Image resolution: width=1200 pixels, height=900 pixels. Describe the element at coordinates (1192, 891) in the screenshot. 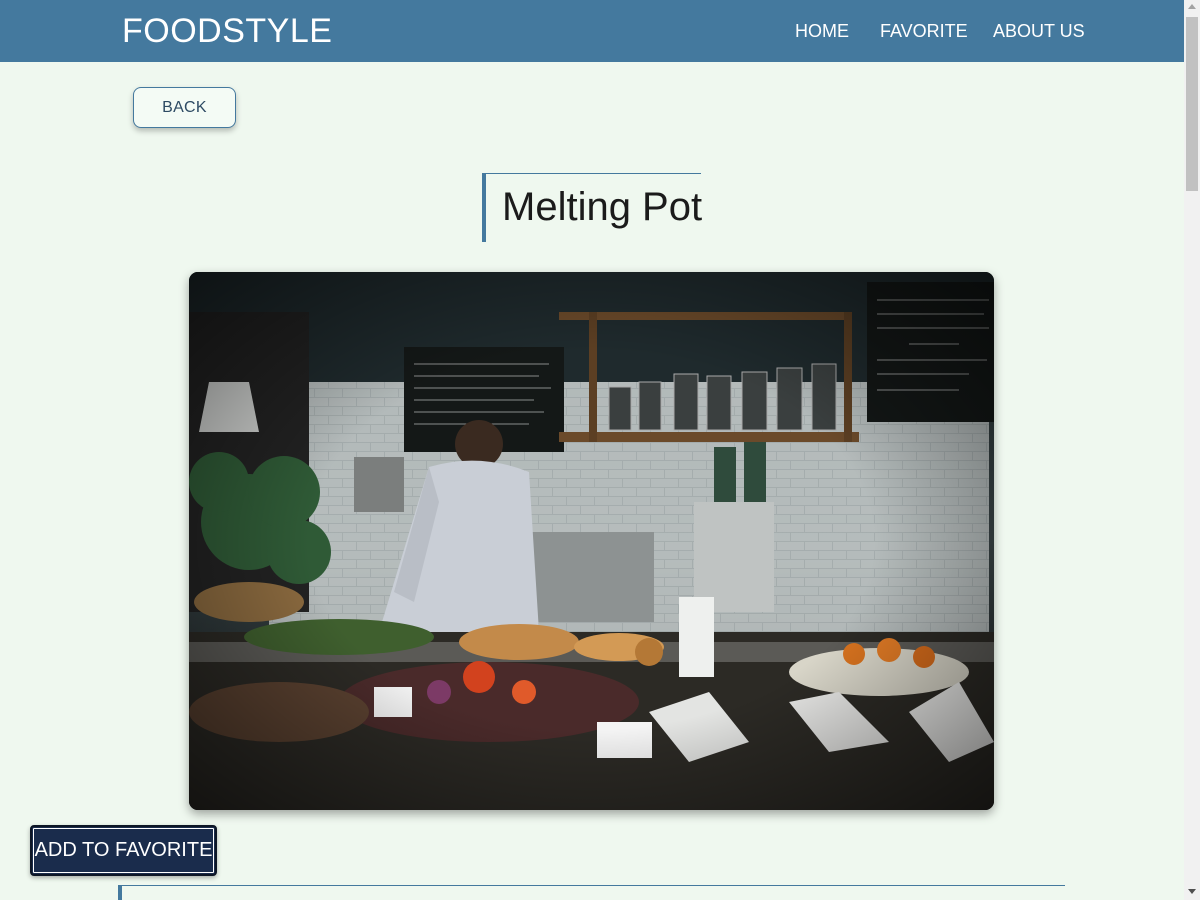

I see `scroll-down-arrow-icon` at that location.